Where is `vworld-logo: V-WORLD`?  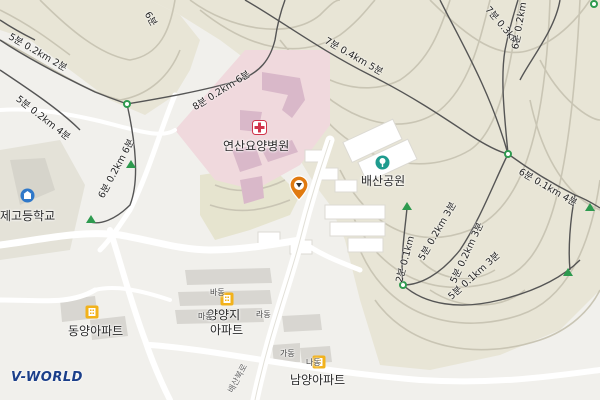 vworld-logo: V-WORLD is located at coordinates (47, 377).